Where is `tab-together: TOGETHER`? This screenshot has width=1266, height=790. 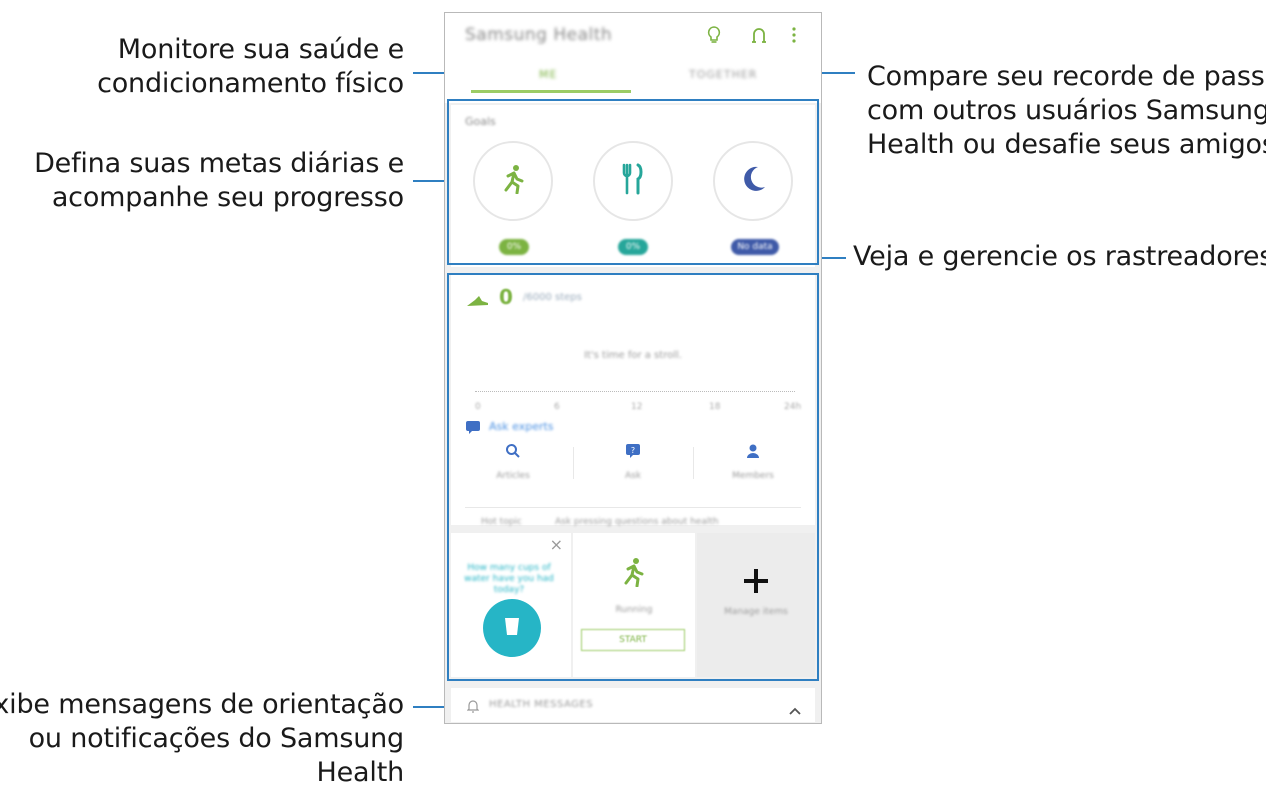 tab-together: TOGETHER is located at coordinates (723, 74).